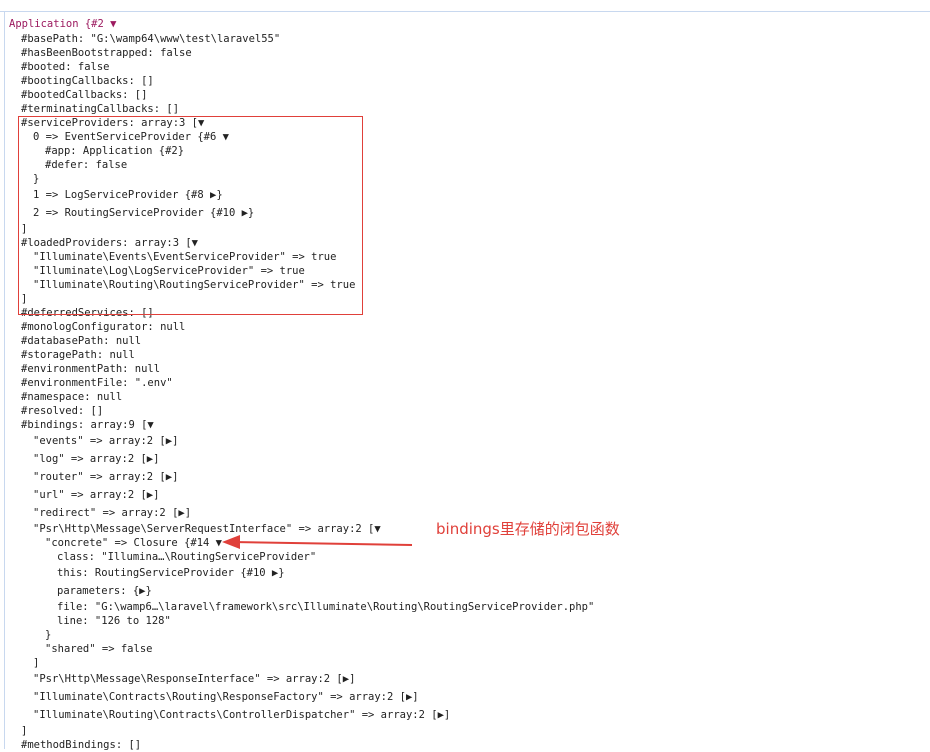 This screenshot has height=752, width=930. Describe the element at coordinates (528, 529) in the screenshot. I see `bindings-annotation: bindings里存储的闭包函数` at that location.